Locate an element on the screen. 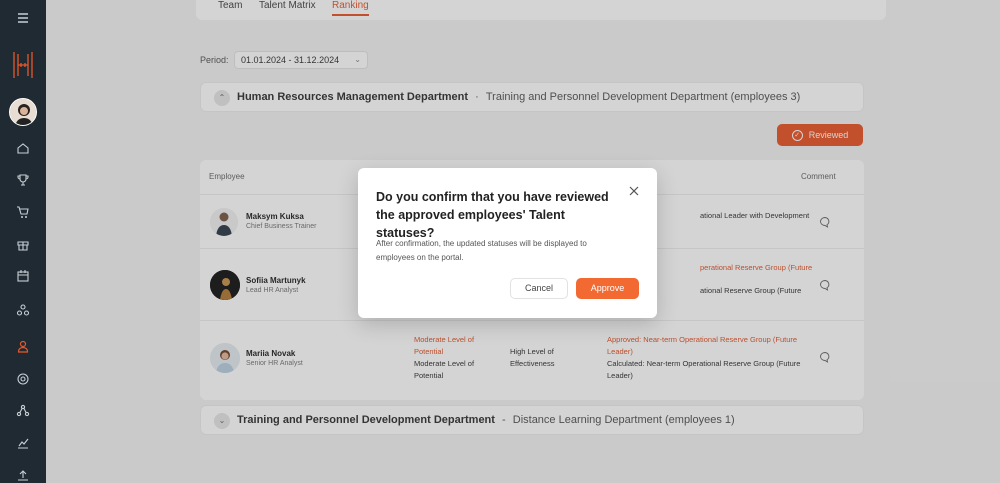  calendar-icon is located at coordinates (23, 276).